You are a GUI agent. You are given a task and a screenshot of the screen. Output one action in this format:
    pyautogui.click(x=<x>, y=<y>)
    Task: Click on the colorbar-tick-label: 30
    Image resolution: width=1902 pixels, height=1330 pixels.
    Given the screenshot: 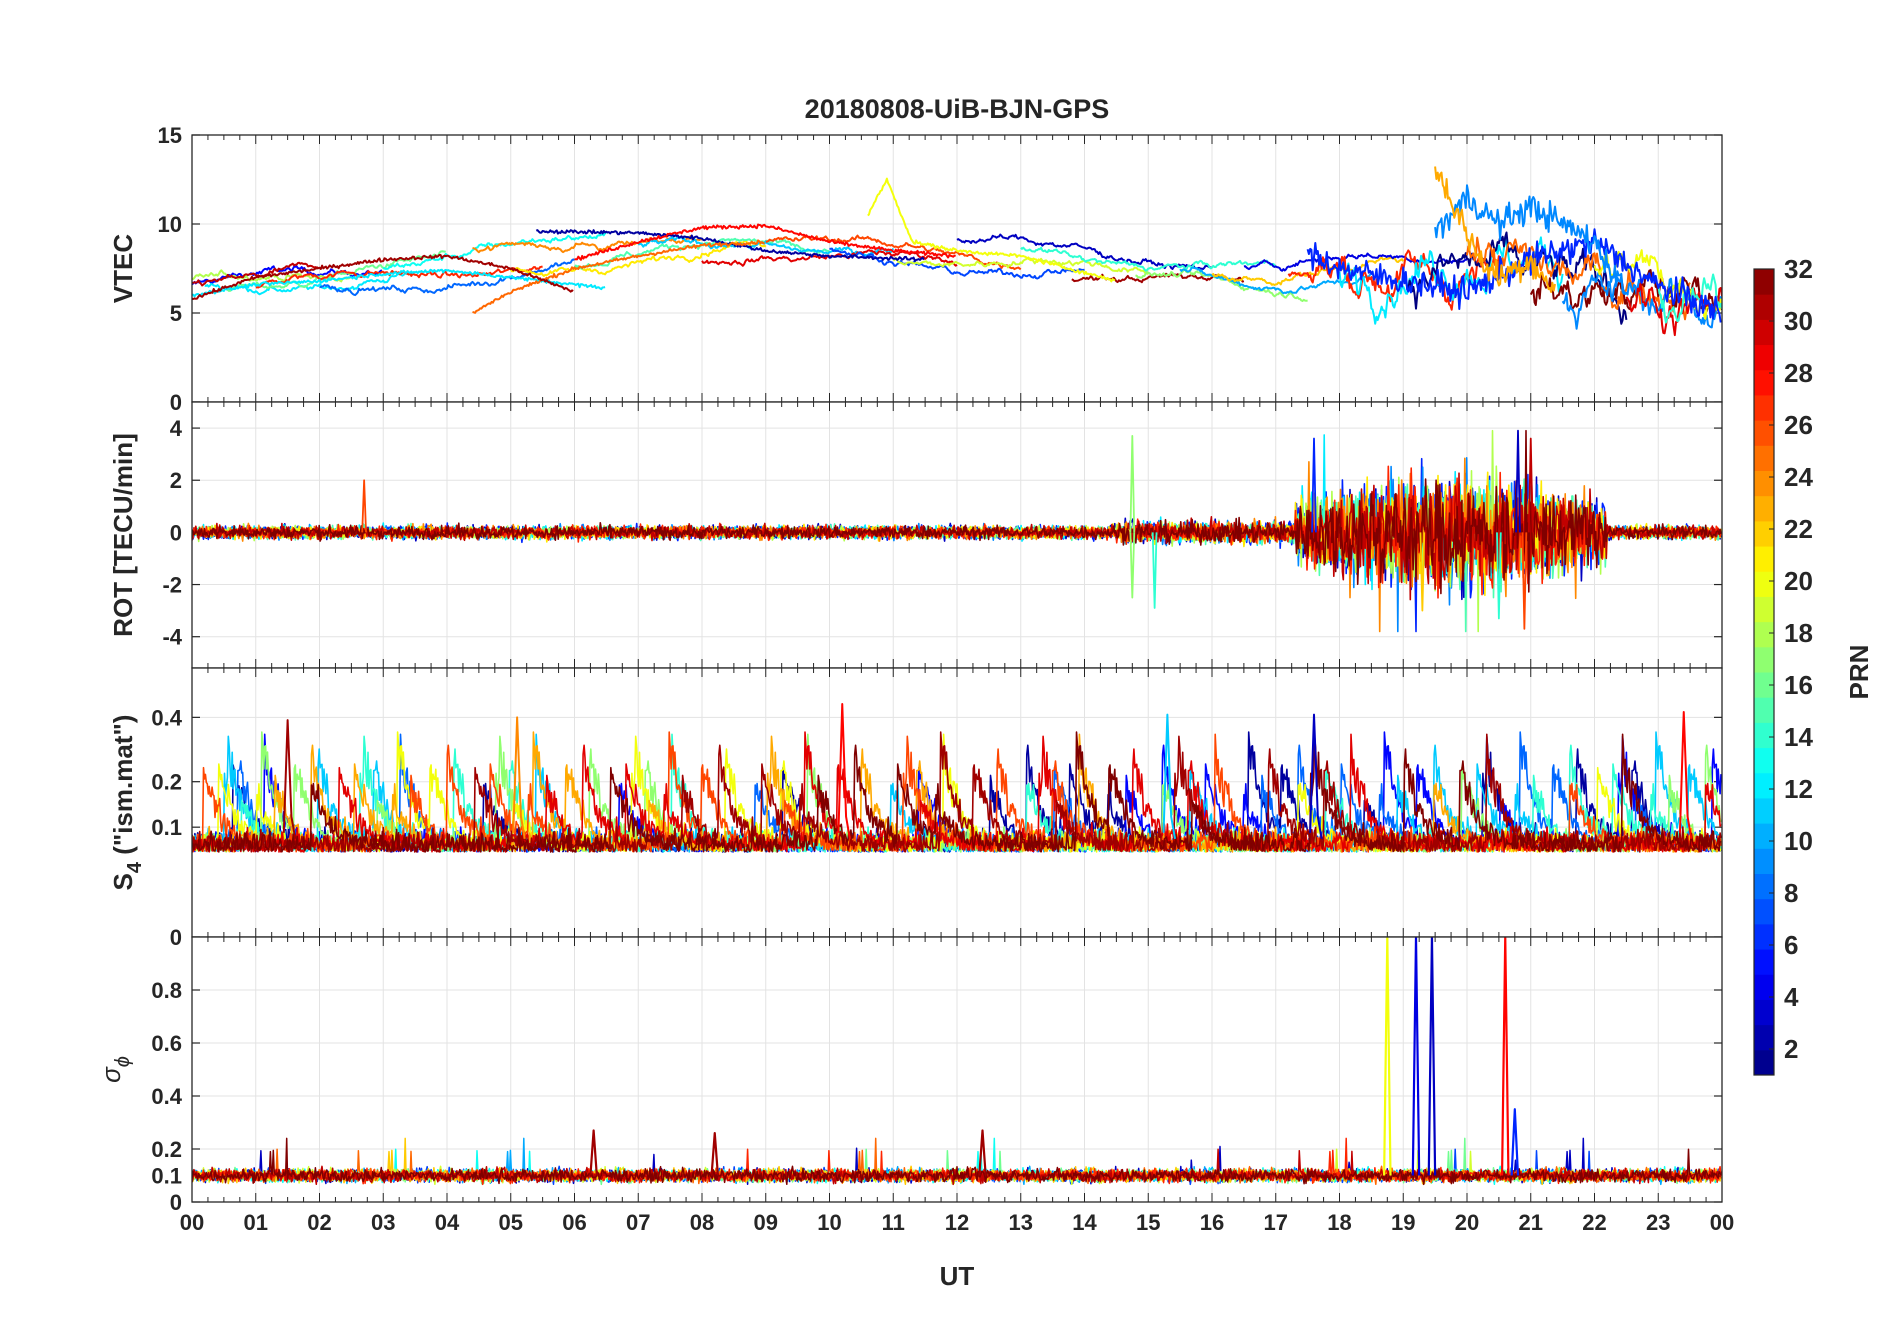 What is the action you would take?
    pyautogui.click(x=1798, y=321)
    